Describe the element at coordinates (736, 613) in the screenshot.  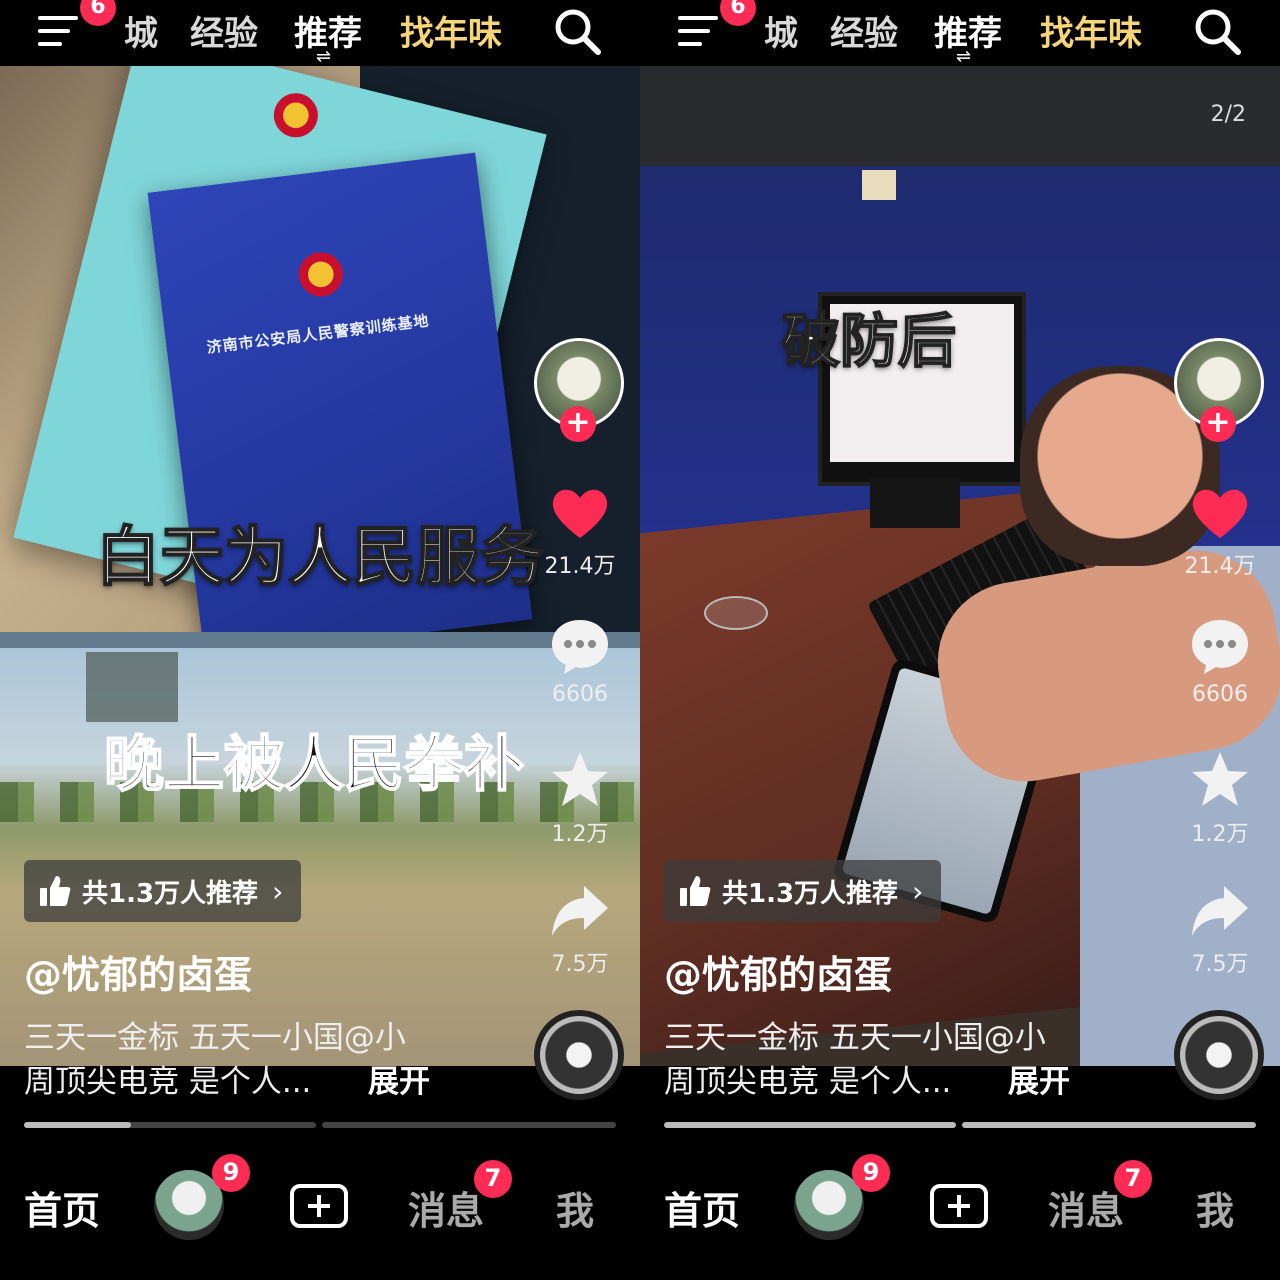
I see `dish-image` at that location.